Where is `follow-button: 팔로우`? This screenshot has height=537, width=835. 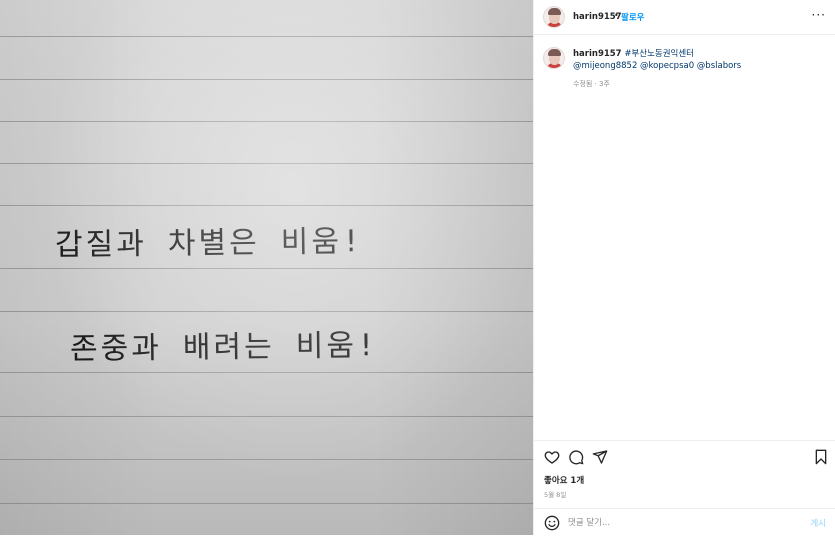
follow-button: 팔로우 is located at coordinates (632, 17).